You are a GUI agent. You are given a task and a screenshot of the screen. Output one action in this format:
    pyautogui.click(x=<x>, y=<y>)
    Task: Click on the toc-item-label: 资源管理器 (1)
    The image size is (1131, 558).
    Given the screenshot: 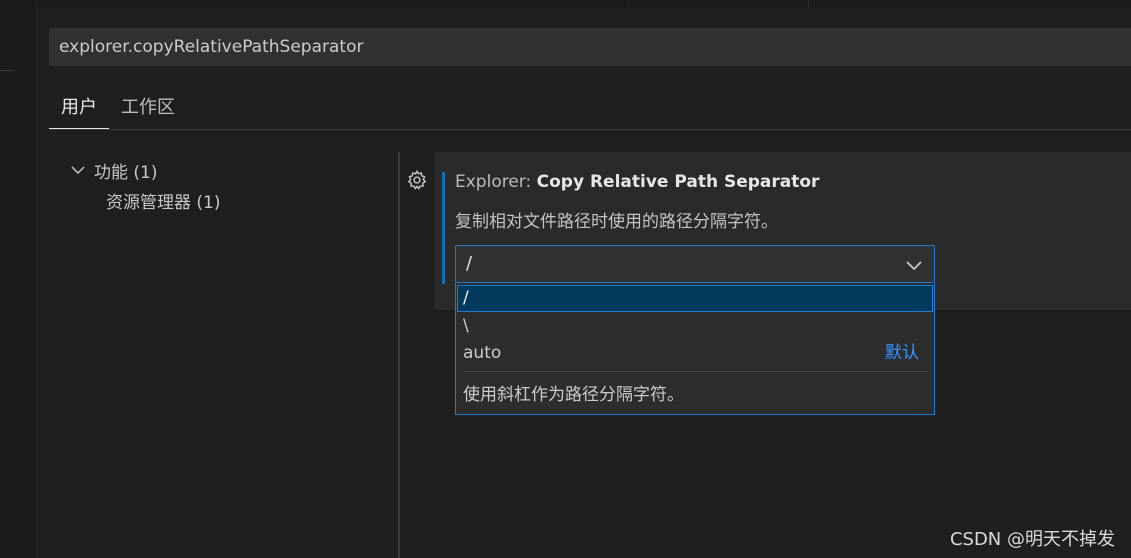 What is the action you would take?
    pyautogui.click(x=163, y=202)
    